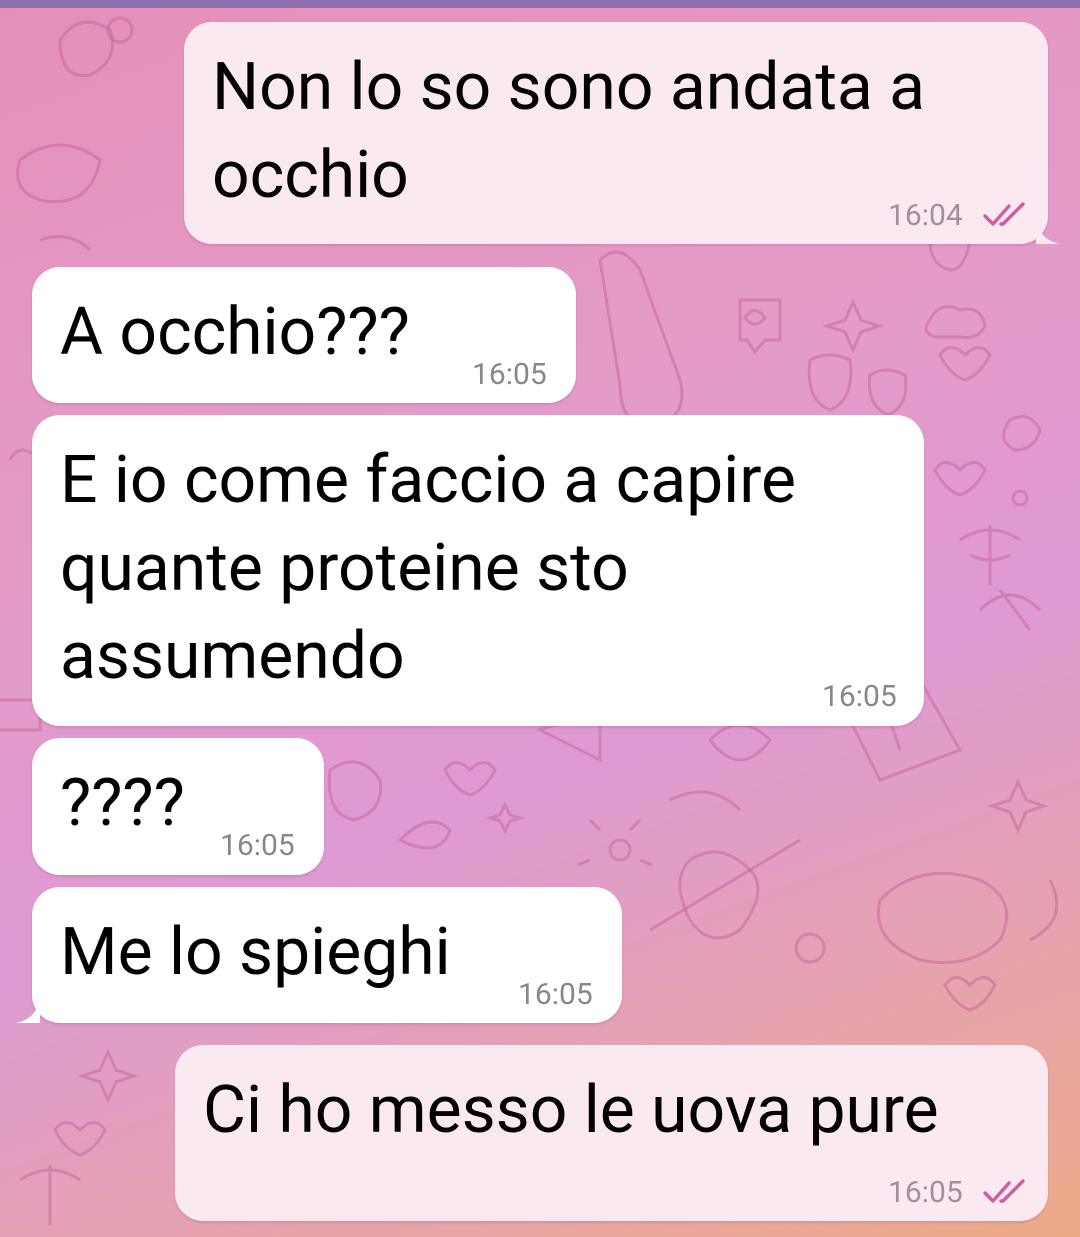 Image resolution: width=1080 pixels, height=1237 pixels. I want to click on message-text-line: Non lo so sono andata a, so click(569, 87).